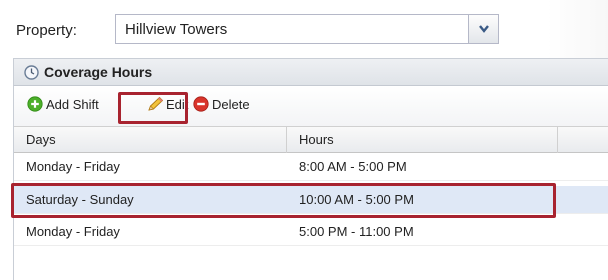  What do you see at coordinates (46, 30) in the screenshot?
I see `property-label: Property:` at bounding box center [46, 30].